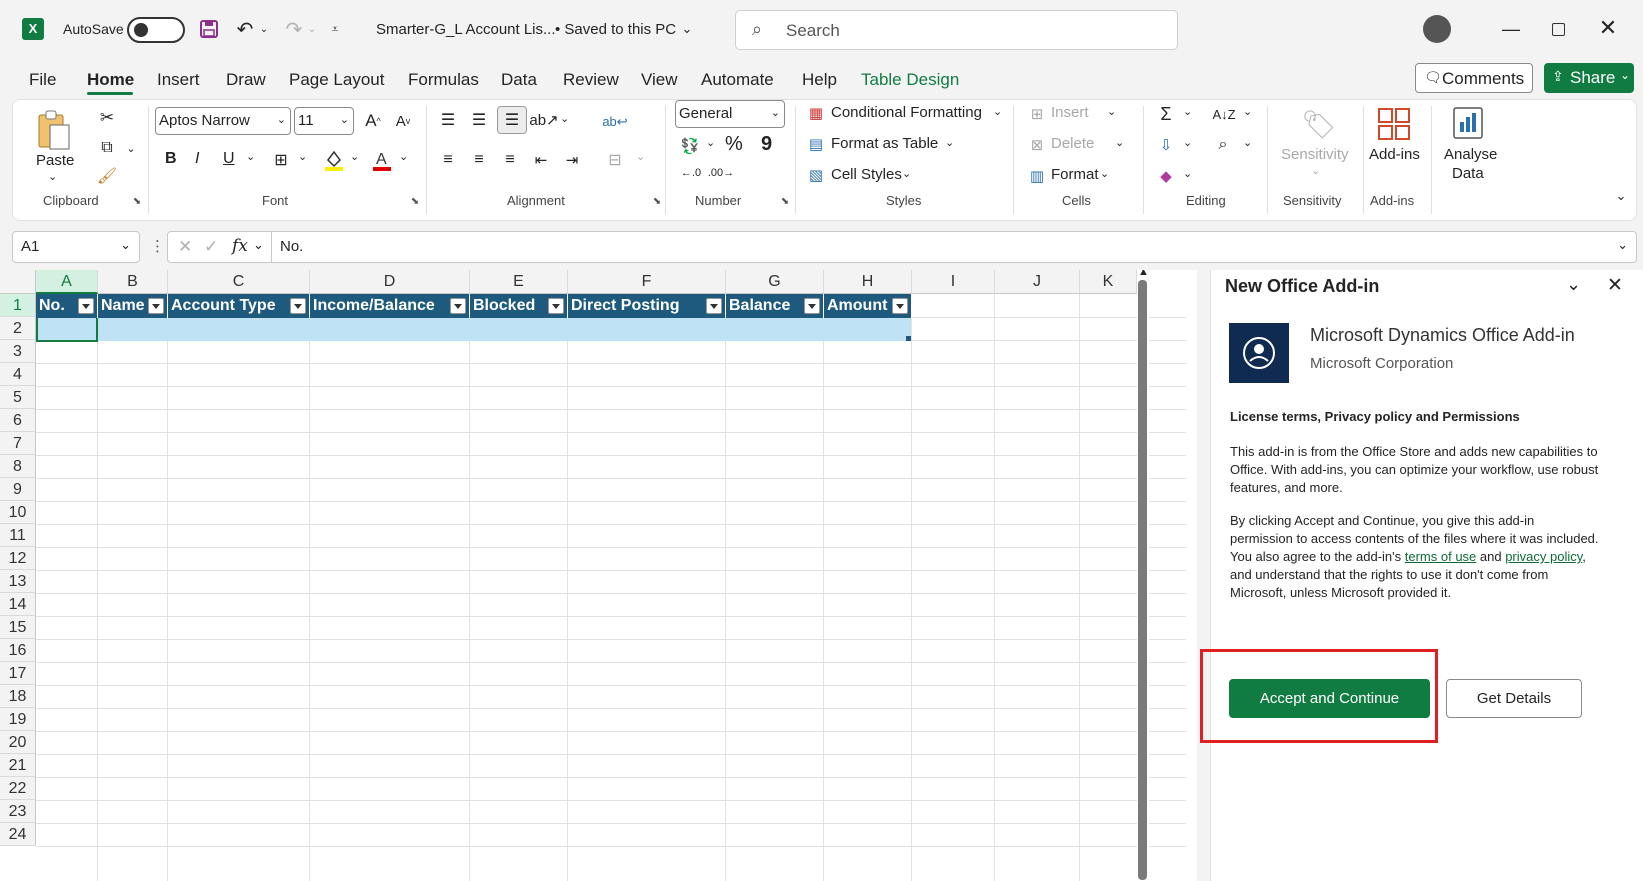 The height and width of the screenshot is (881, 1643). What do you see at coordinates (1469, 124) in the screenshot?
I see `analyse-data-icon` at bounding box center [1469, 124].